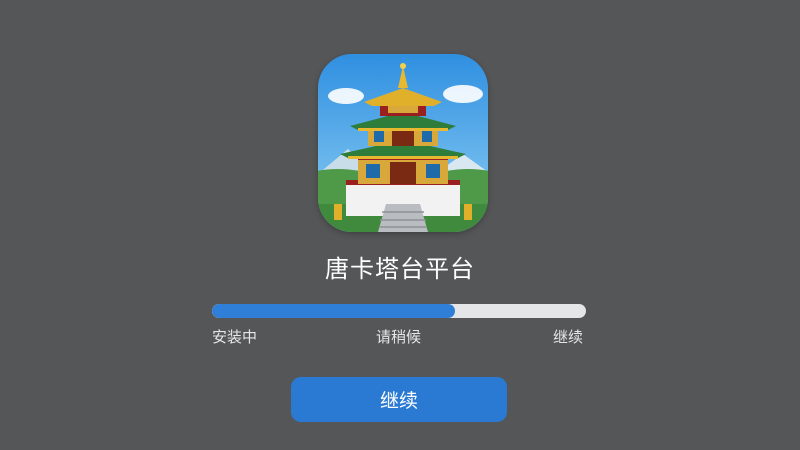  What do you see at coordinates (568, 337) in the screenshot?
I see `step-label-continue: 继续` at bounding box center [568, 337].